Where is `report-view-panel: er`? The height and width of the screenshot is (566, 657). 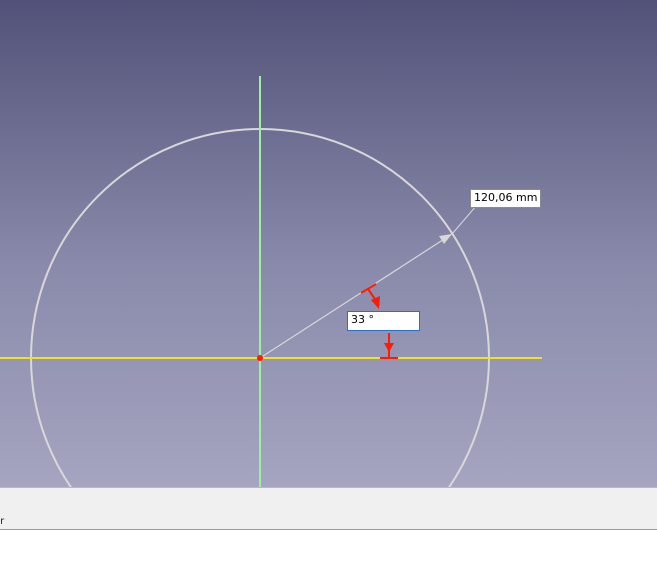 report-view-panel: er is located at coordinates (328, 508).